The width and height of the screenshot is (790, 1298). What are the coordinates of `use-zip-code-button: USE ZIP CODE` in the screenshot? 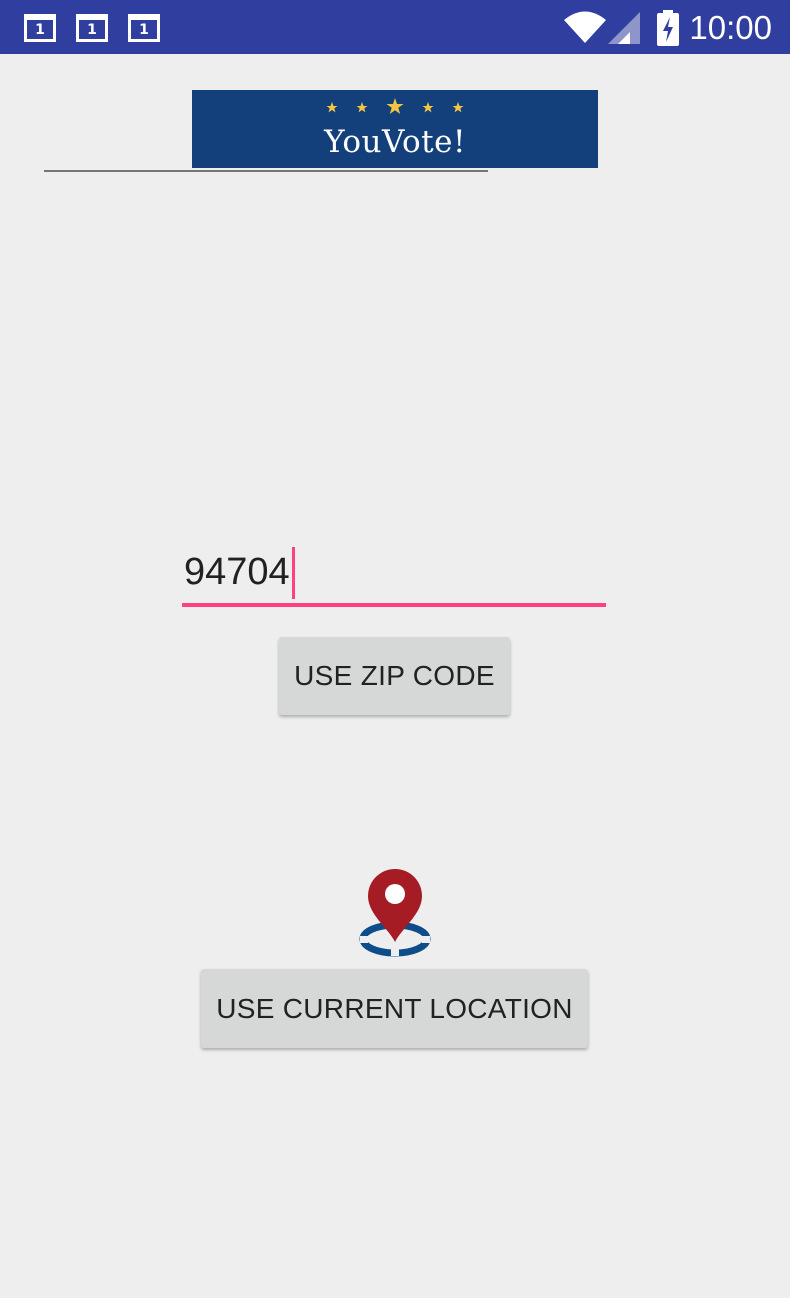 It's located at (394, 676).